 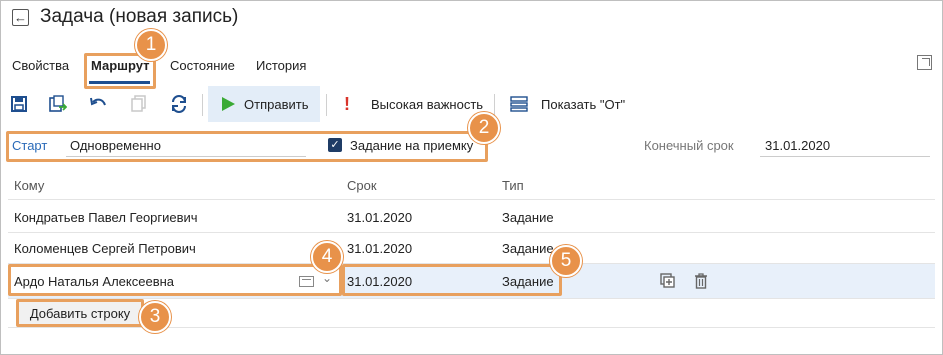 I want to click on callout-badge-1: 1, so click(x=151, y=45).